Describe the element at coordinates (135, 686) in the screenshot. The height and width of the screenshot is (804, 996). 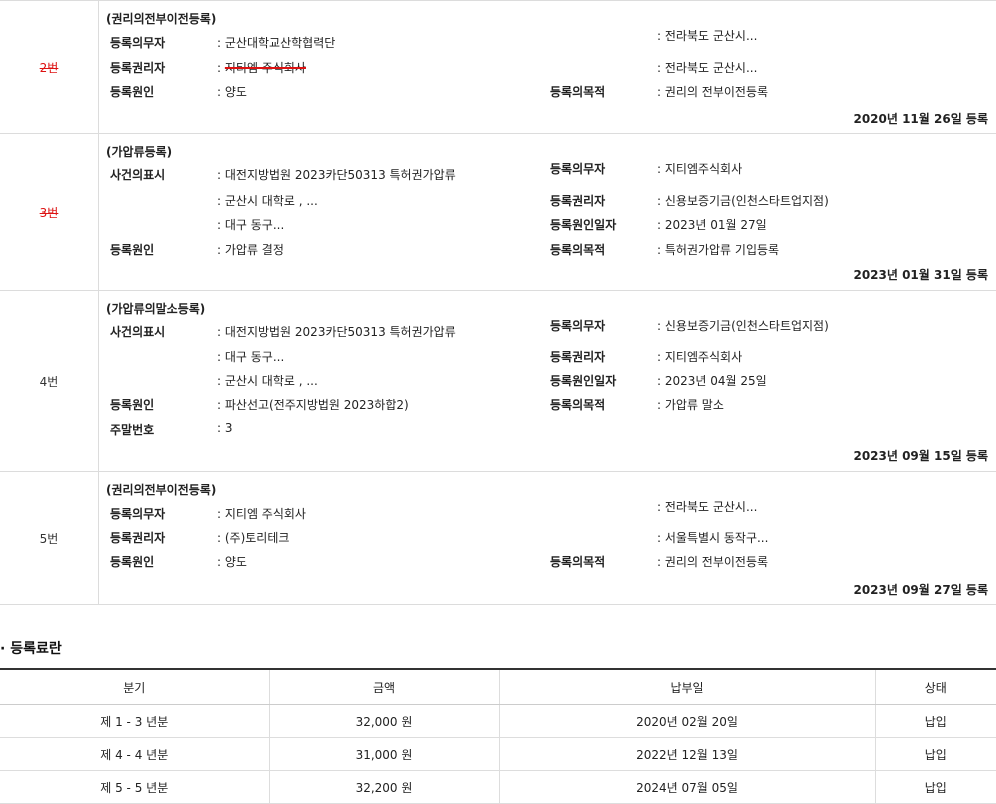
I see `column-header-period: 분기` at that location.